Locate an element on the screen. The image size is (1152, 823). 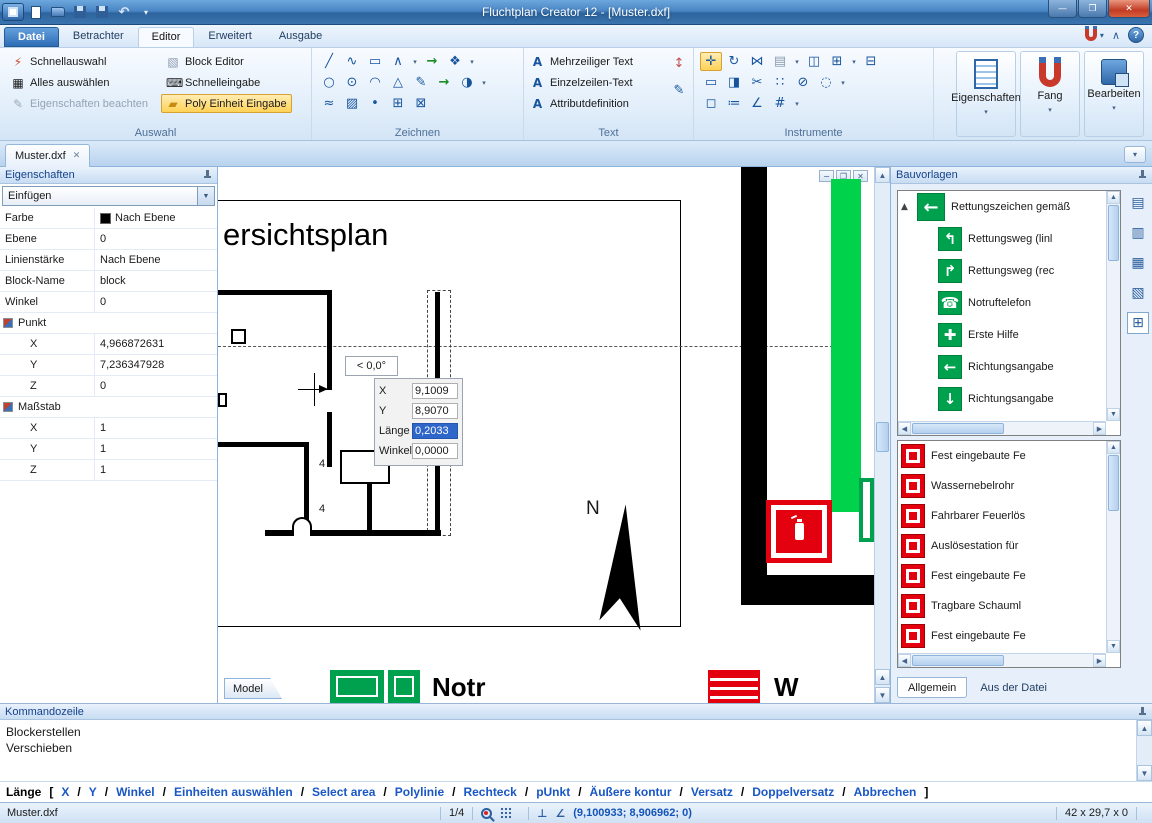
subtract-tool-icon: ⊟ is located at coordinates (871, 61).